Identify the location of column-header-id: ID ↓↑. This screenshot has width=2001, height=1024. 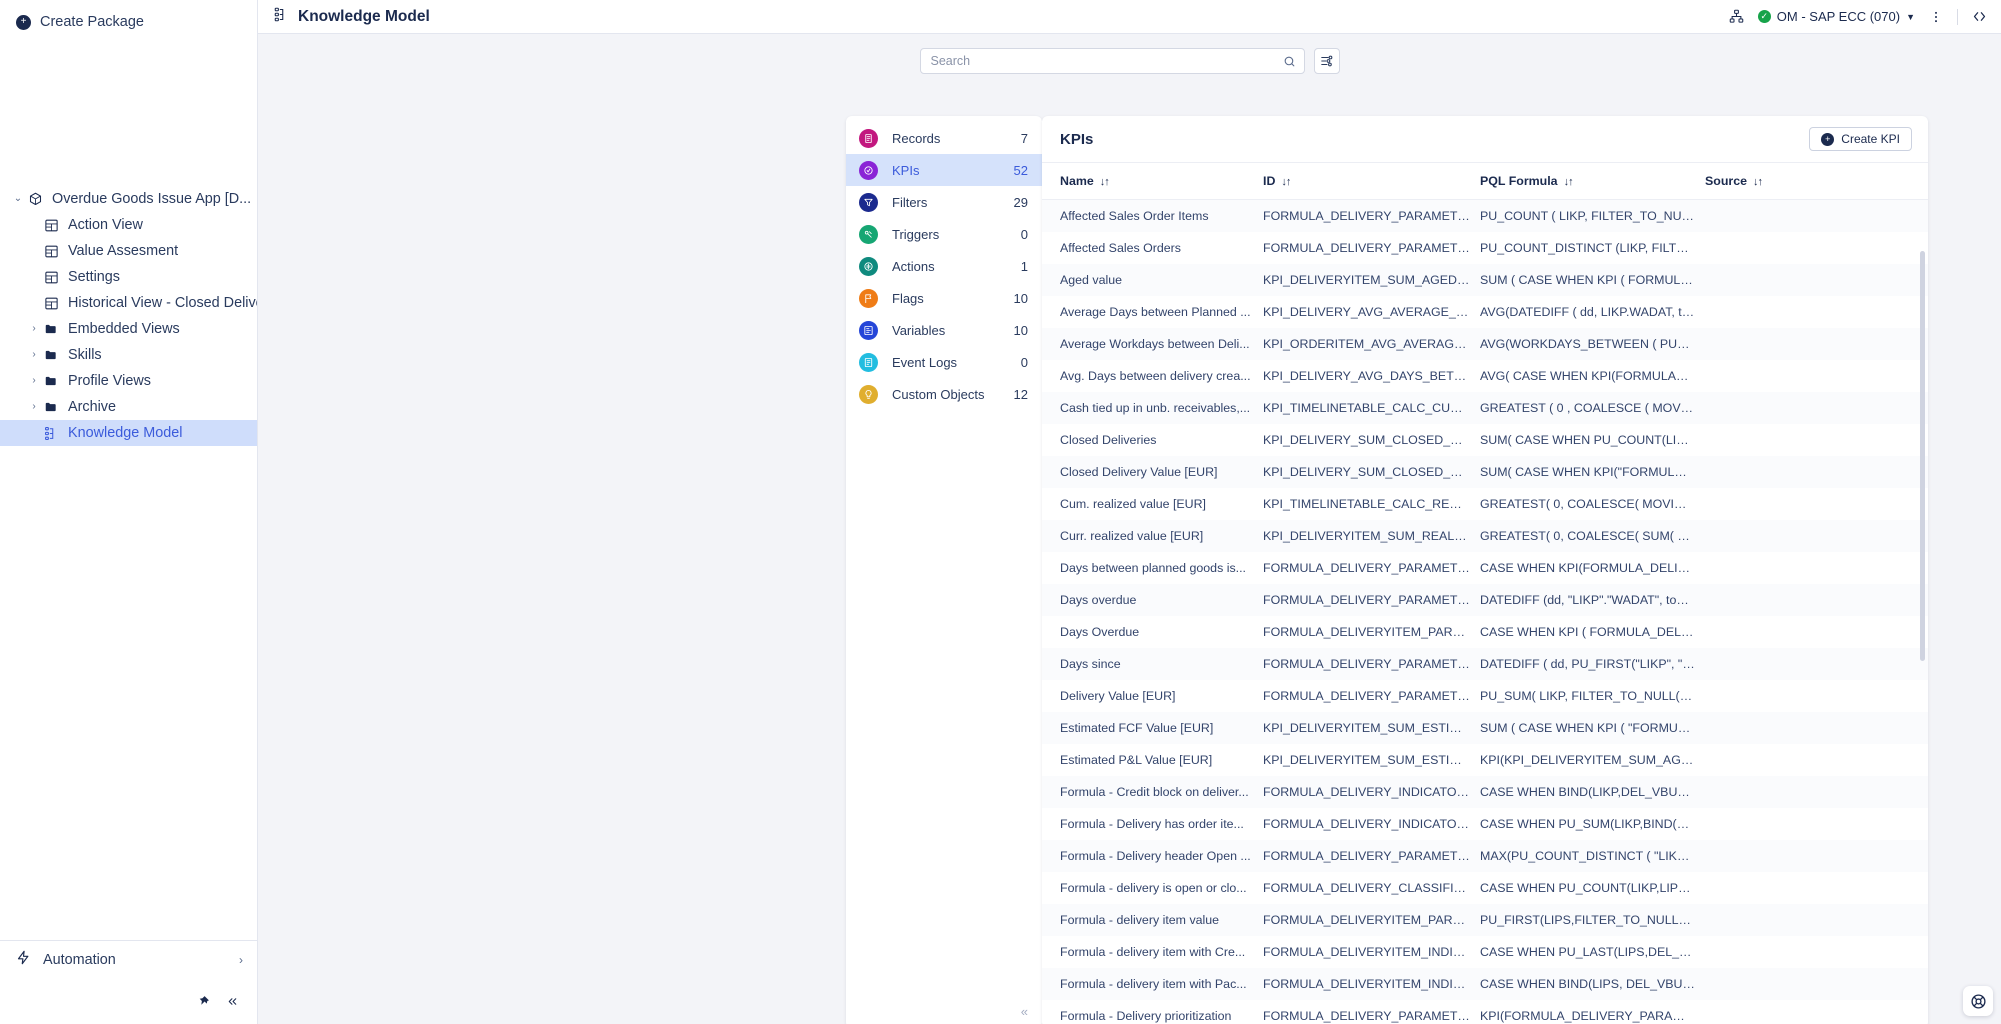
(1371, 181).